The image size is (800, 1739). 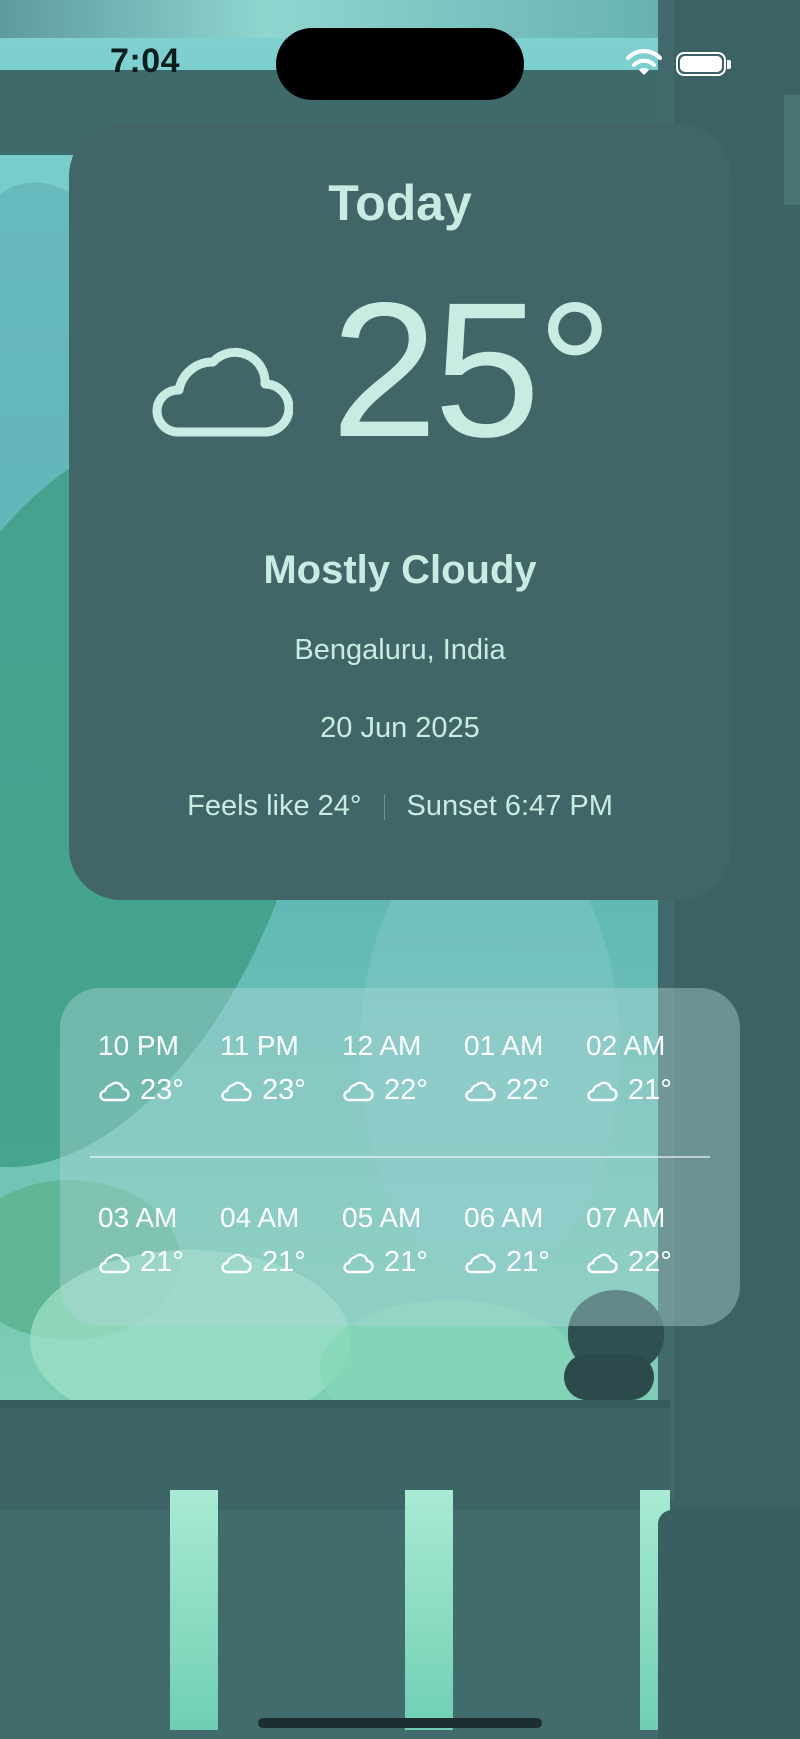 What do you see at coordinates (509, 806) in the screenshot?
I see `sunset-label: Sunset 6:47 PM` at bounding box center [509, 806].